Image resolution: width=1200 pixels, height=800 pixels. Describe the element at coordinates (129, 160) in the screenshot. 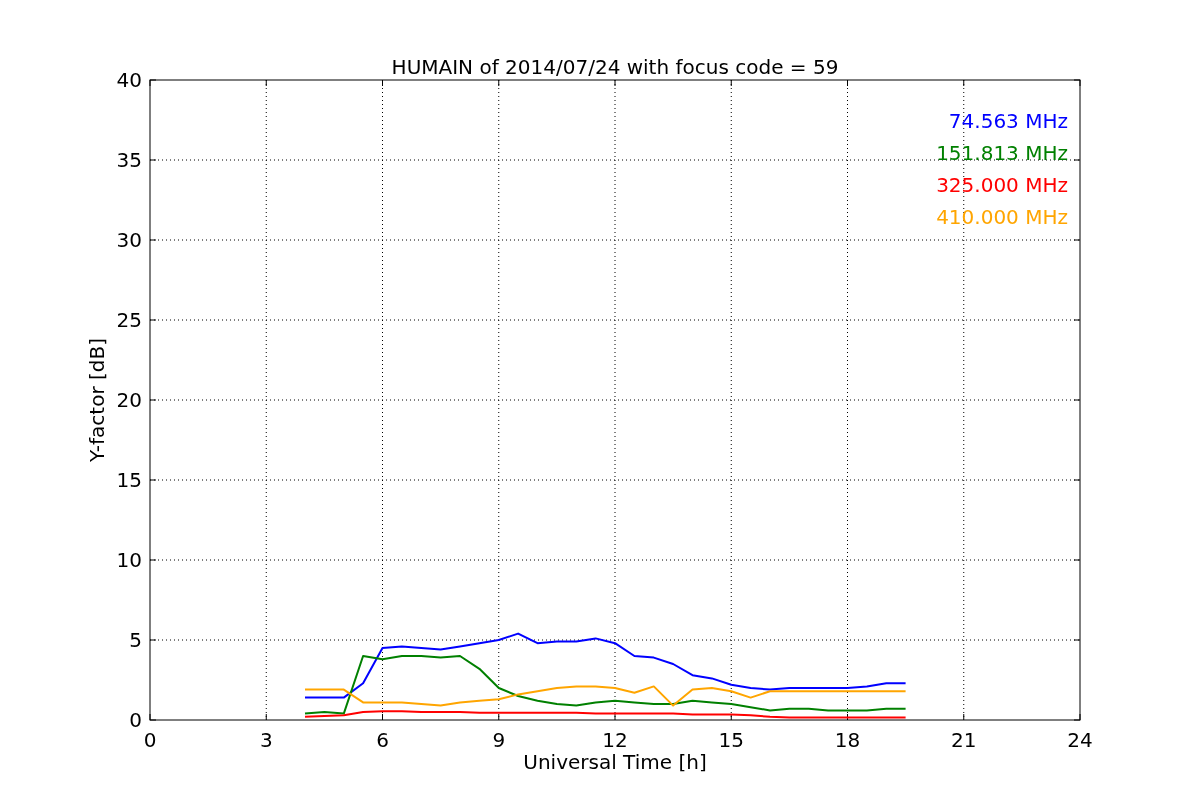

I see `y-tick-label: 35` at that location.